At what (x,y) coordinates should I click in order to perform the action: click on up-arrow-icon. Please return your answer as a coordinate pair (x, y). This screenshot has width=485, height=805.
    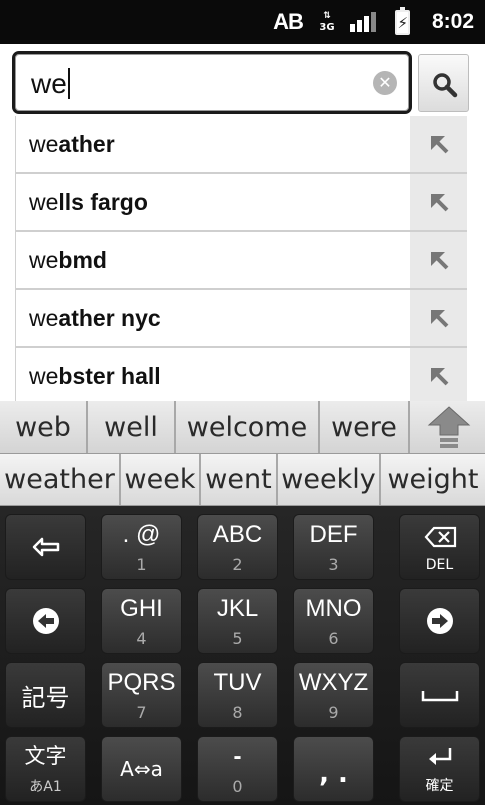
    Looking at the image, I should click on (449, 427).